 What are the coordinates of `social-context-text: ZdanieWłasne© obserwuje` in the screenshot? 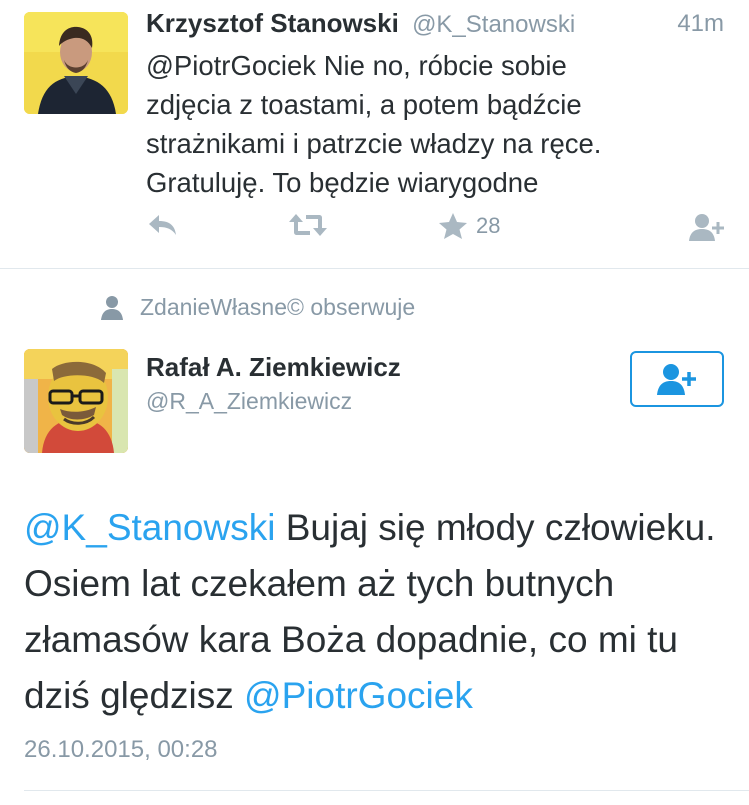 It's located at (278, 307).